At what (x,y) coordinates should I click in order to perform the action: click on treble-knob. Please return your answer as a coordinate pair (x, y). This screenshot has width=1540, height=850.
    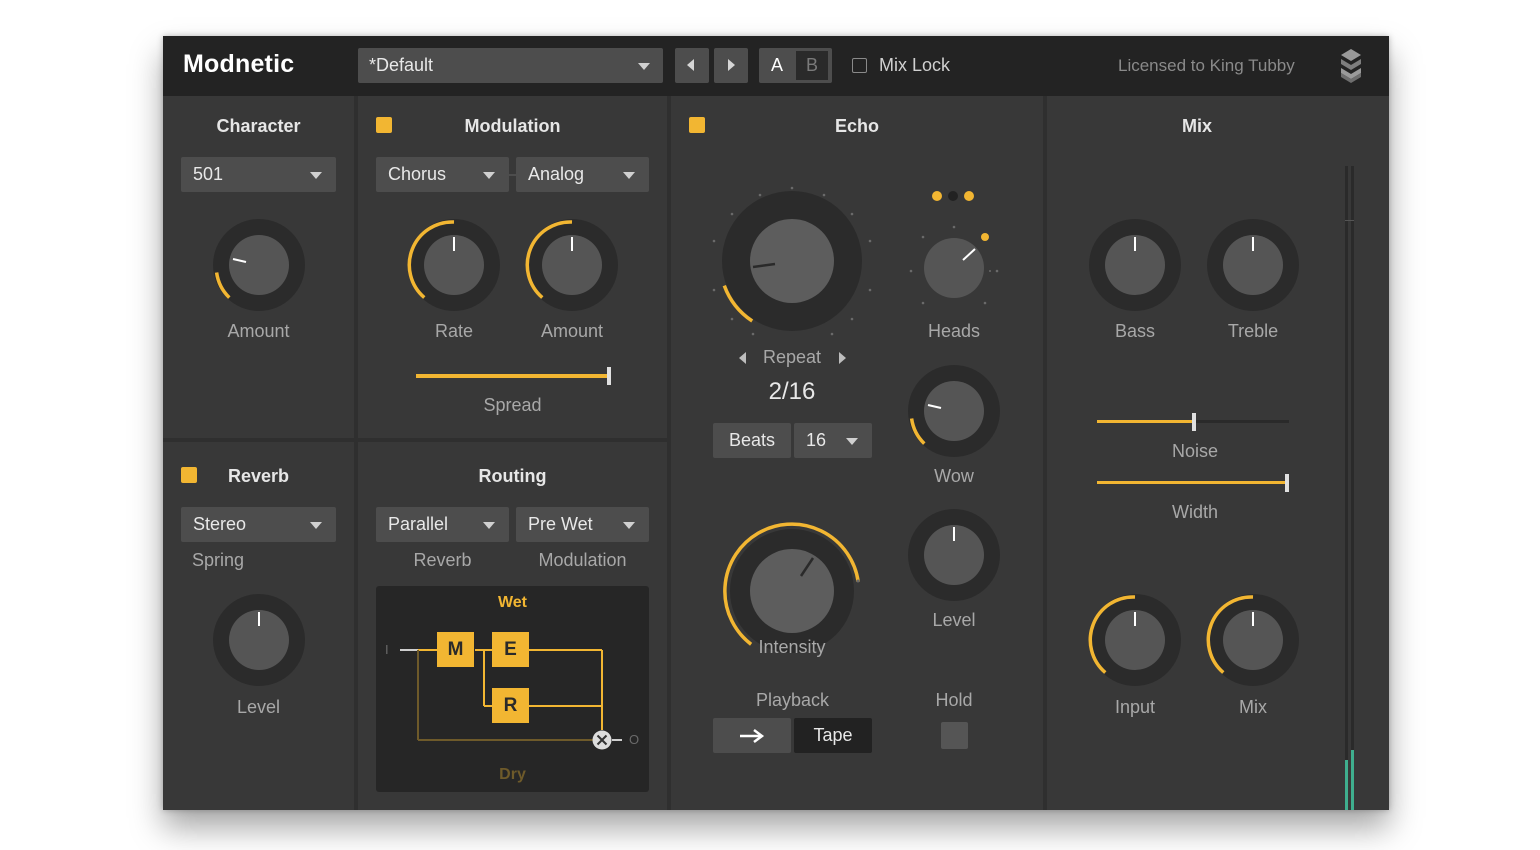
    Looking at the image, I should click on (1253, 268).